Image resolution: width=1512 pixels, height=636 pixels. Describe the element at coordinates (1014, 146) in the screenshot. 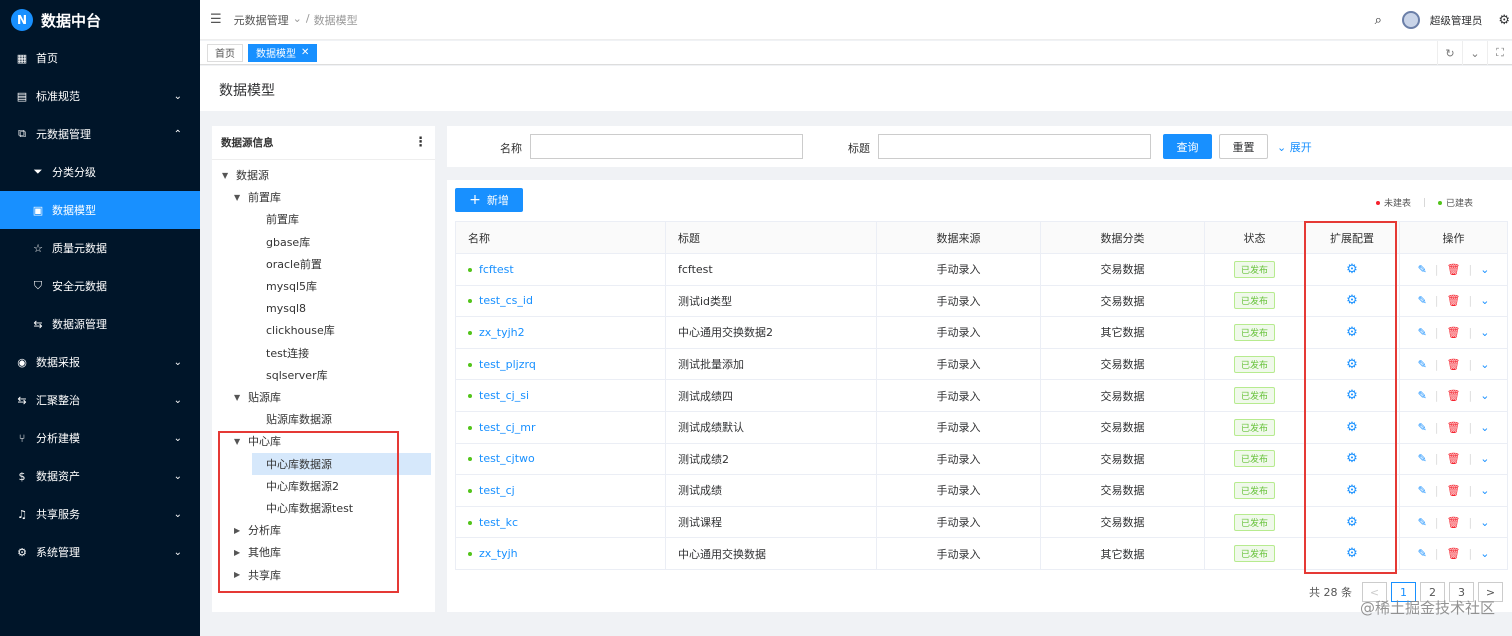

I see `title-input` at that location.